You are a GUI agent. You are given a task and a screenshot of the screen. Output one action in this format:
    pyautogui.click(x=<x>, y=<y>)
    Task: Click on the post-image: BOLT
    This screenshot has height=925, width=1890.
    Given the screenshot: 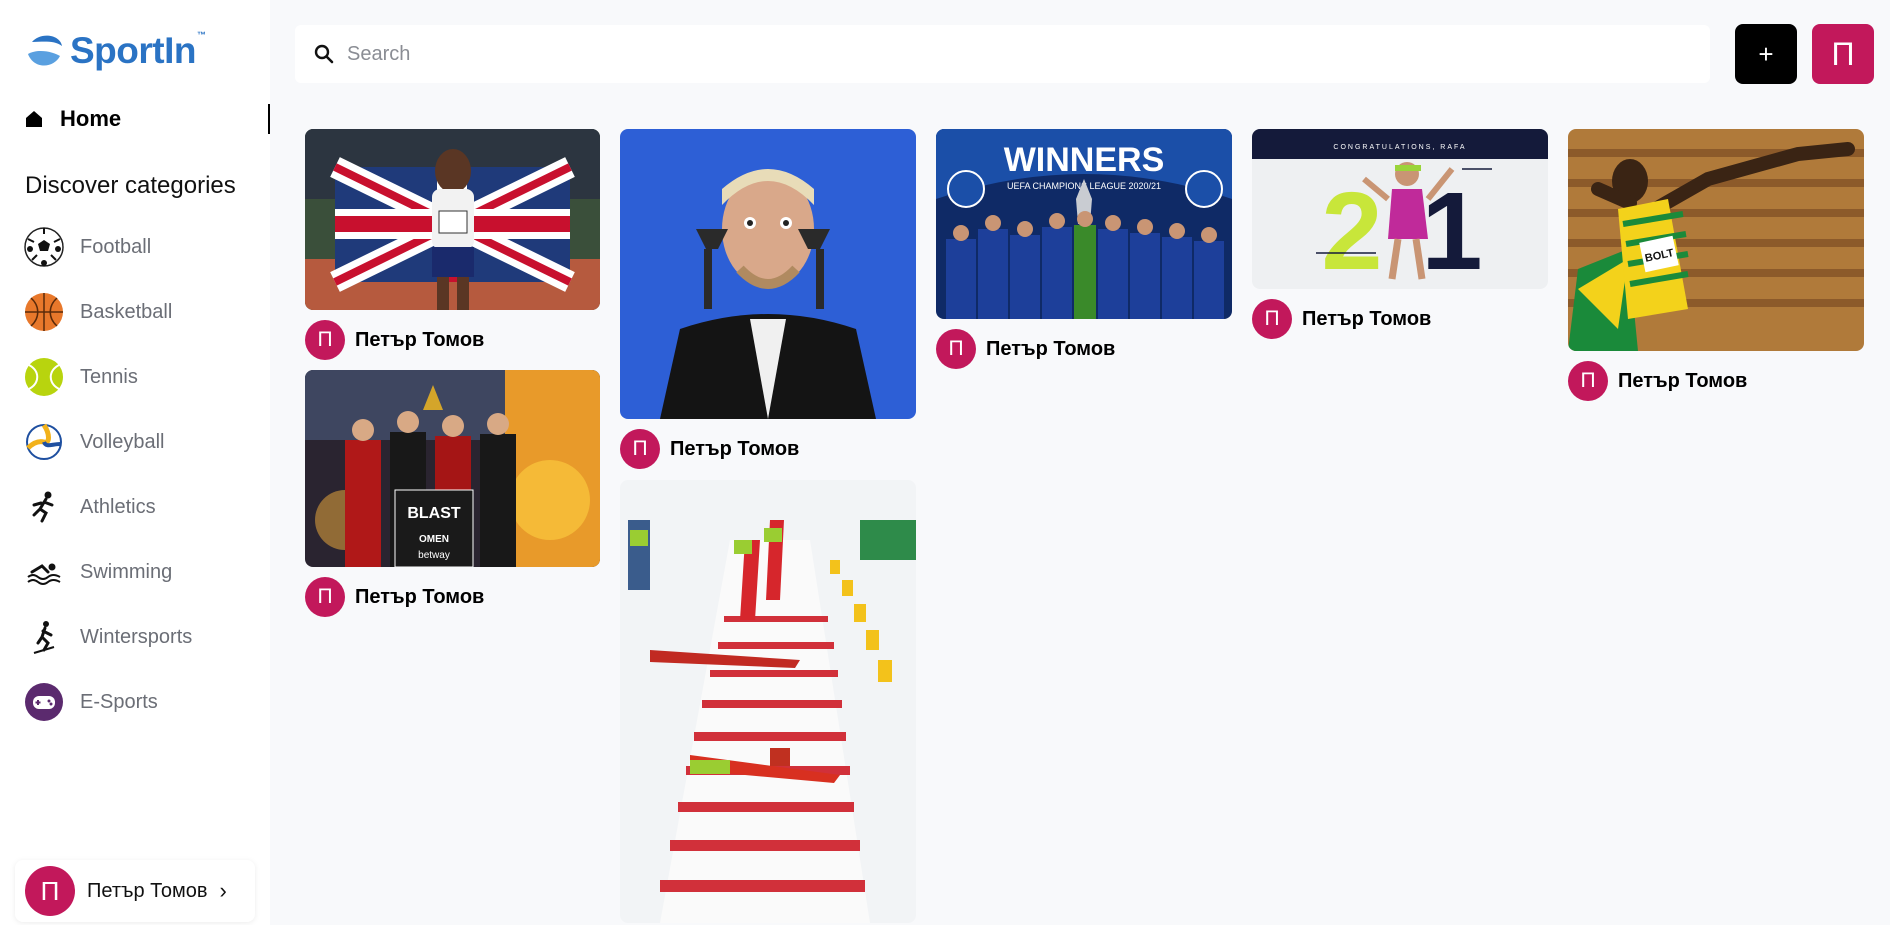 What is the action you would take?
    pyautogui.click(x=1716, y=240)
    